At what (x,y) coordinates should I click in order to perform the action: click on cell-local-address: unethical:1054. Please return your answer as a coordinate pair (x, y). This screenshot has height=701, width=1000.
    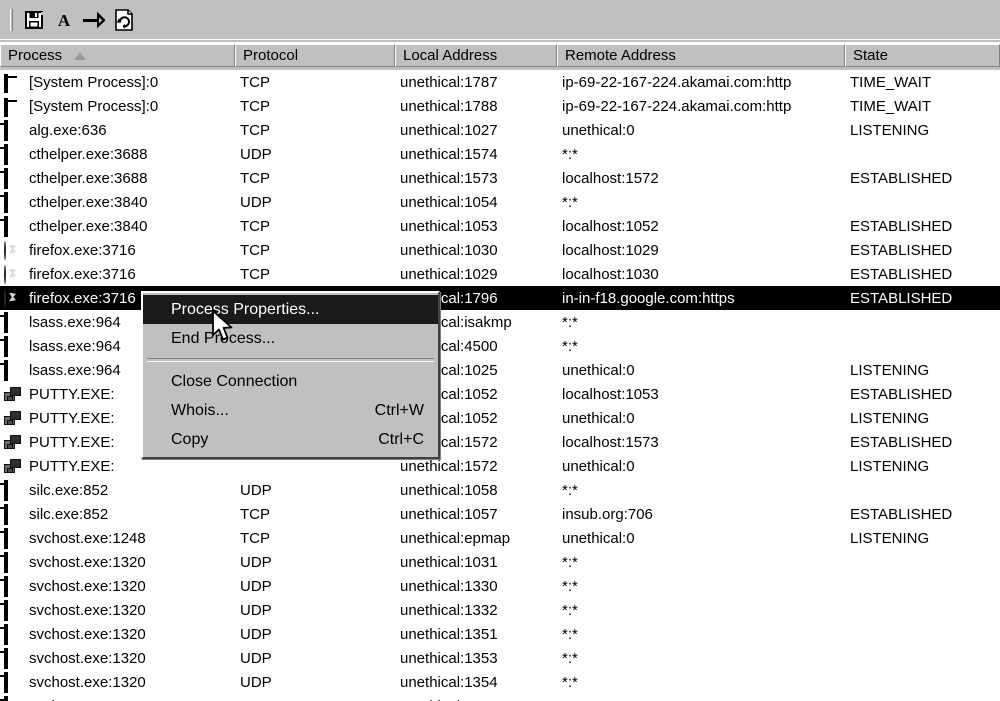
    Looking at the image, I should click on (449, 202).